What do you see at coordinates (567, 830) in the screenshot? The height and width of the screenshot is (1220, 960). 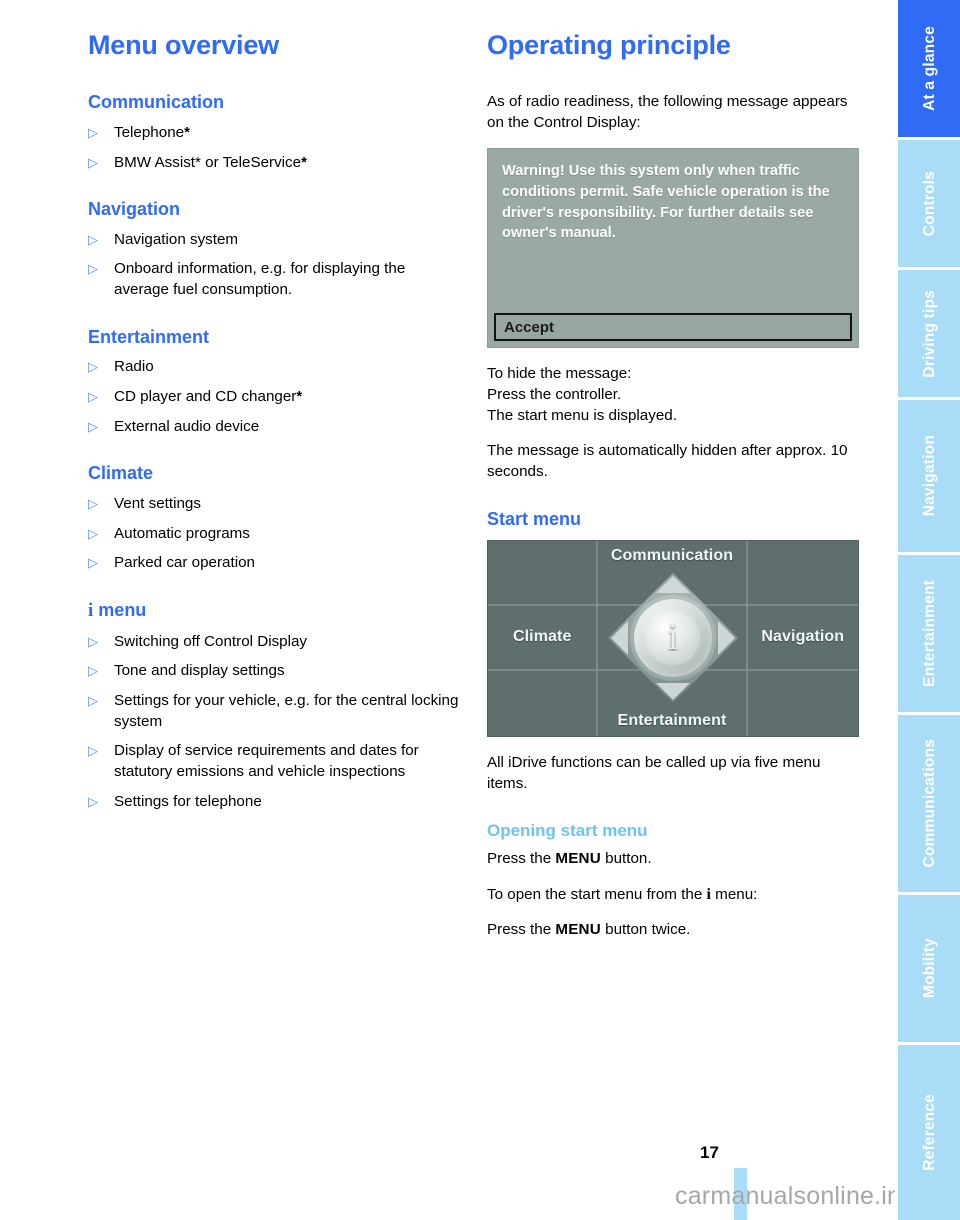 I see `subsection-heading-opening-start-menu: Opening start menu` at bounding box center [567, 830].